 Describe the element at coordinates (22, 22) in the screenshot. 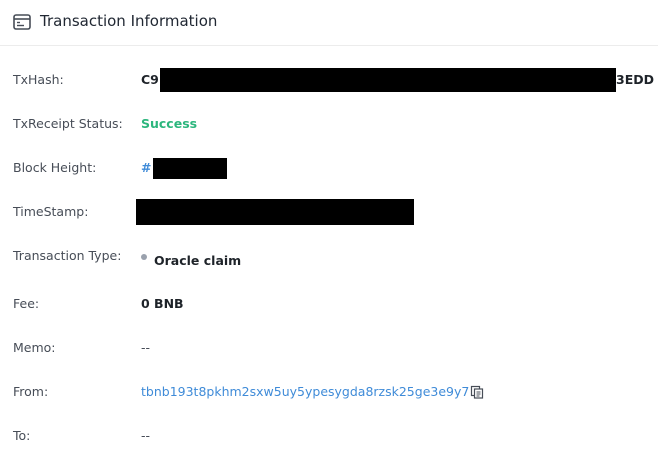

I see `card-icon` at that location.